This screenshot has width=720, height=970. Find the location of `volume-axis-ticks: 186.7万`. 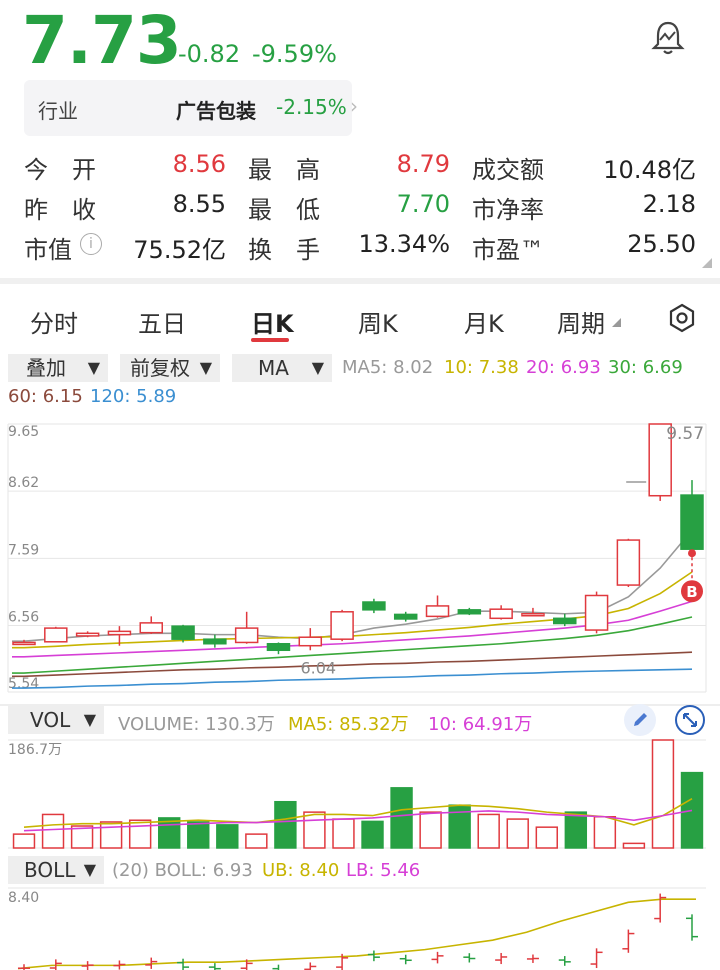

volume-axis-ticks: 186.7万 is located at coordinates (35, 750).